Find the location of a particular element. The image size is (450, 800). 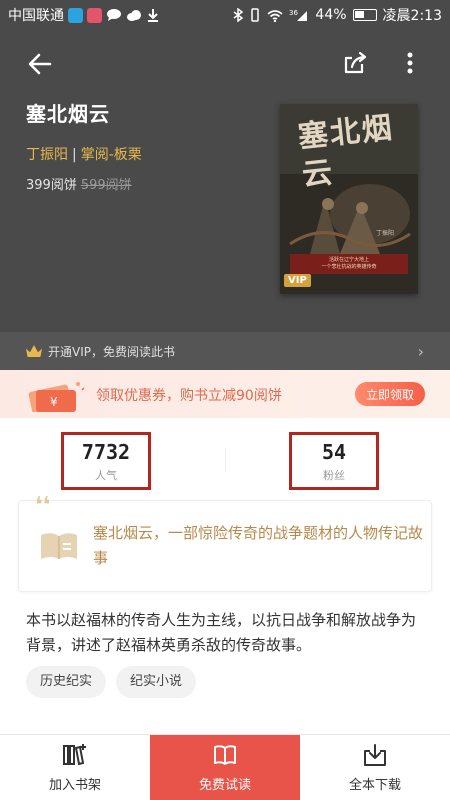

vibrate-icon is located at coordinates (255, 15).